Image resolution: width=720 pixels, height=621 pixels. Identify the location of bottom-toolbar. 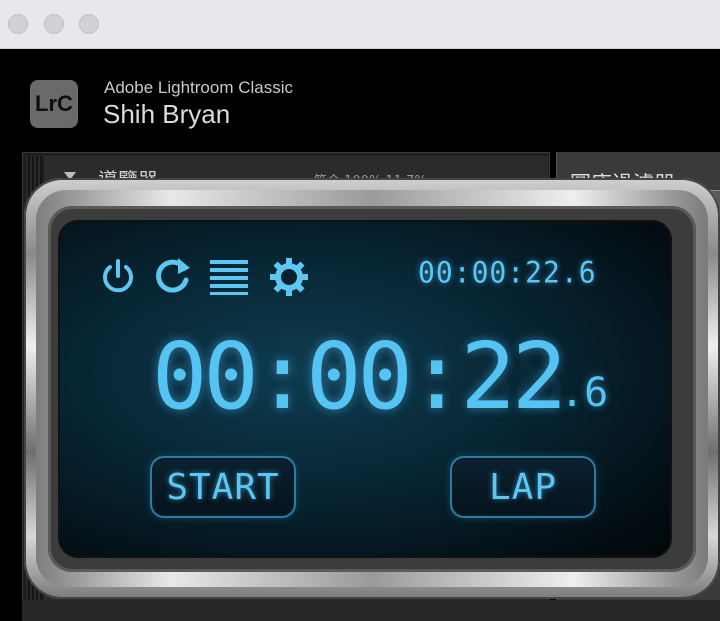
(371, 610).